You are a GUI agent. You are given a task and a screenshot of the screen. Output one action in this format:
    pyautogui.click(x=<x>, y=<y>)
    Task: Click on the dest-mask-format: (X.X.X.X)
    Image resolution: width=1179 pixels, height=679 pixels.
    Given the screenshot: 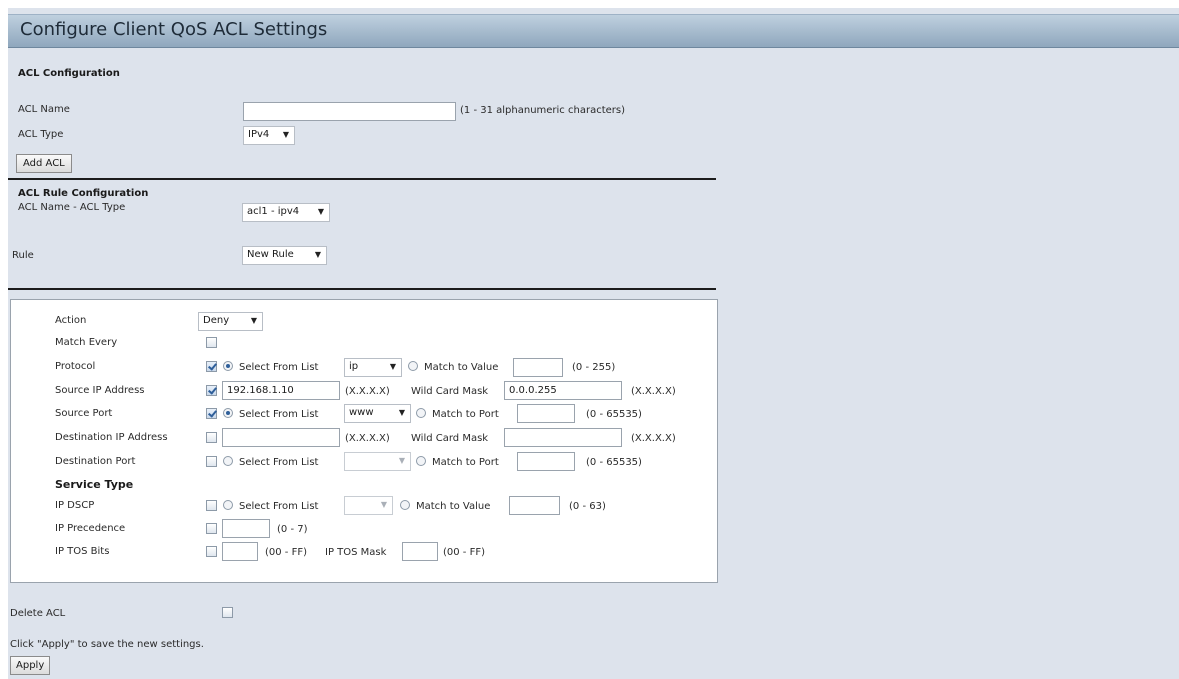 What is the action you would take?
    pyautogui.click(x=653, y=438)
    